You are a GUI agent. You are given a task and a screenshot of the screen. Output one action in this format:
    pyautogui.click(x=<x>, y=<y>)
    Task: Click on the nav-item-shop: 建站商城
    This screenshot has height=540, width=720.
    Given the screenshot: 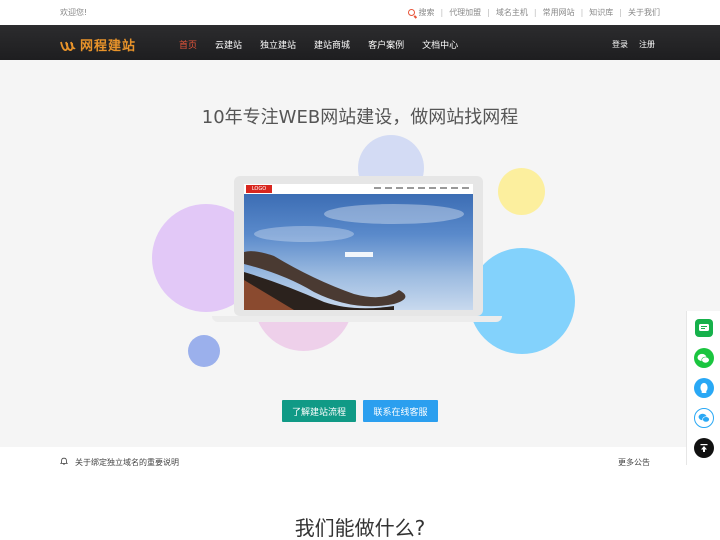 What is the action you would take?
    pyautogui.click(x=332, y=44)
    